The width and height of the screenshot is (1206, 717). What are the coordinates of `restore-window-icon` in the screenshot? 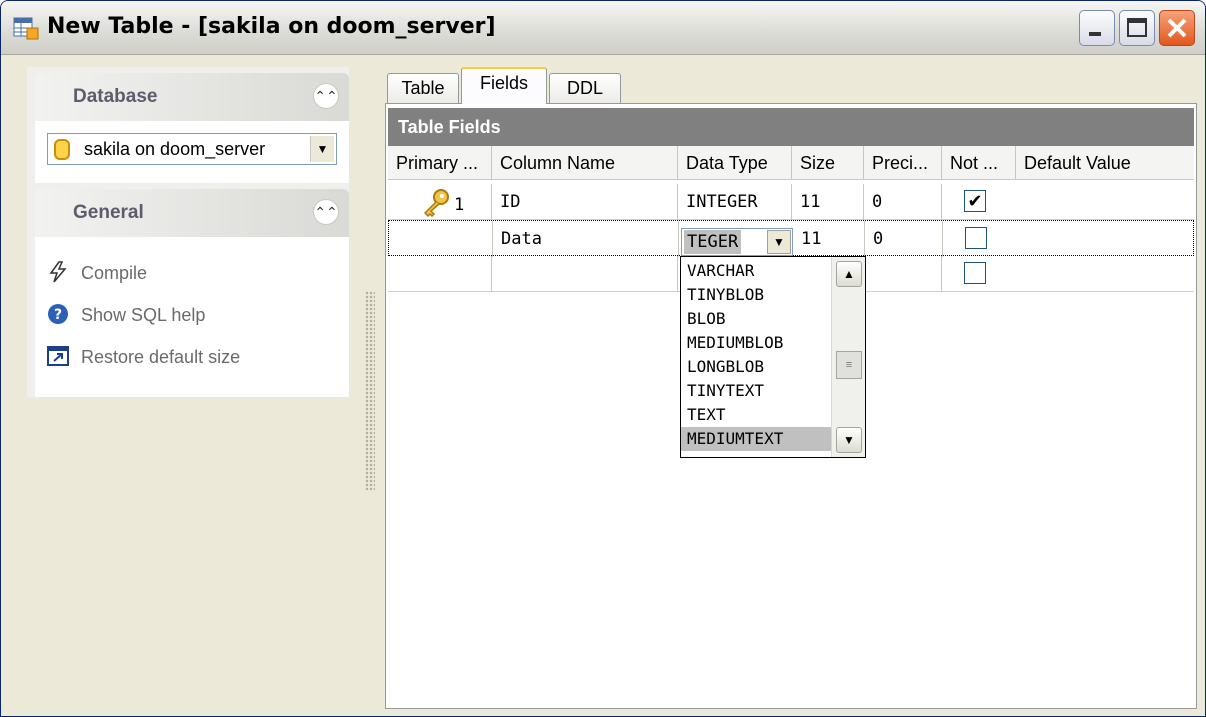 It's located at (58, 356).